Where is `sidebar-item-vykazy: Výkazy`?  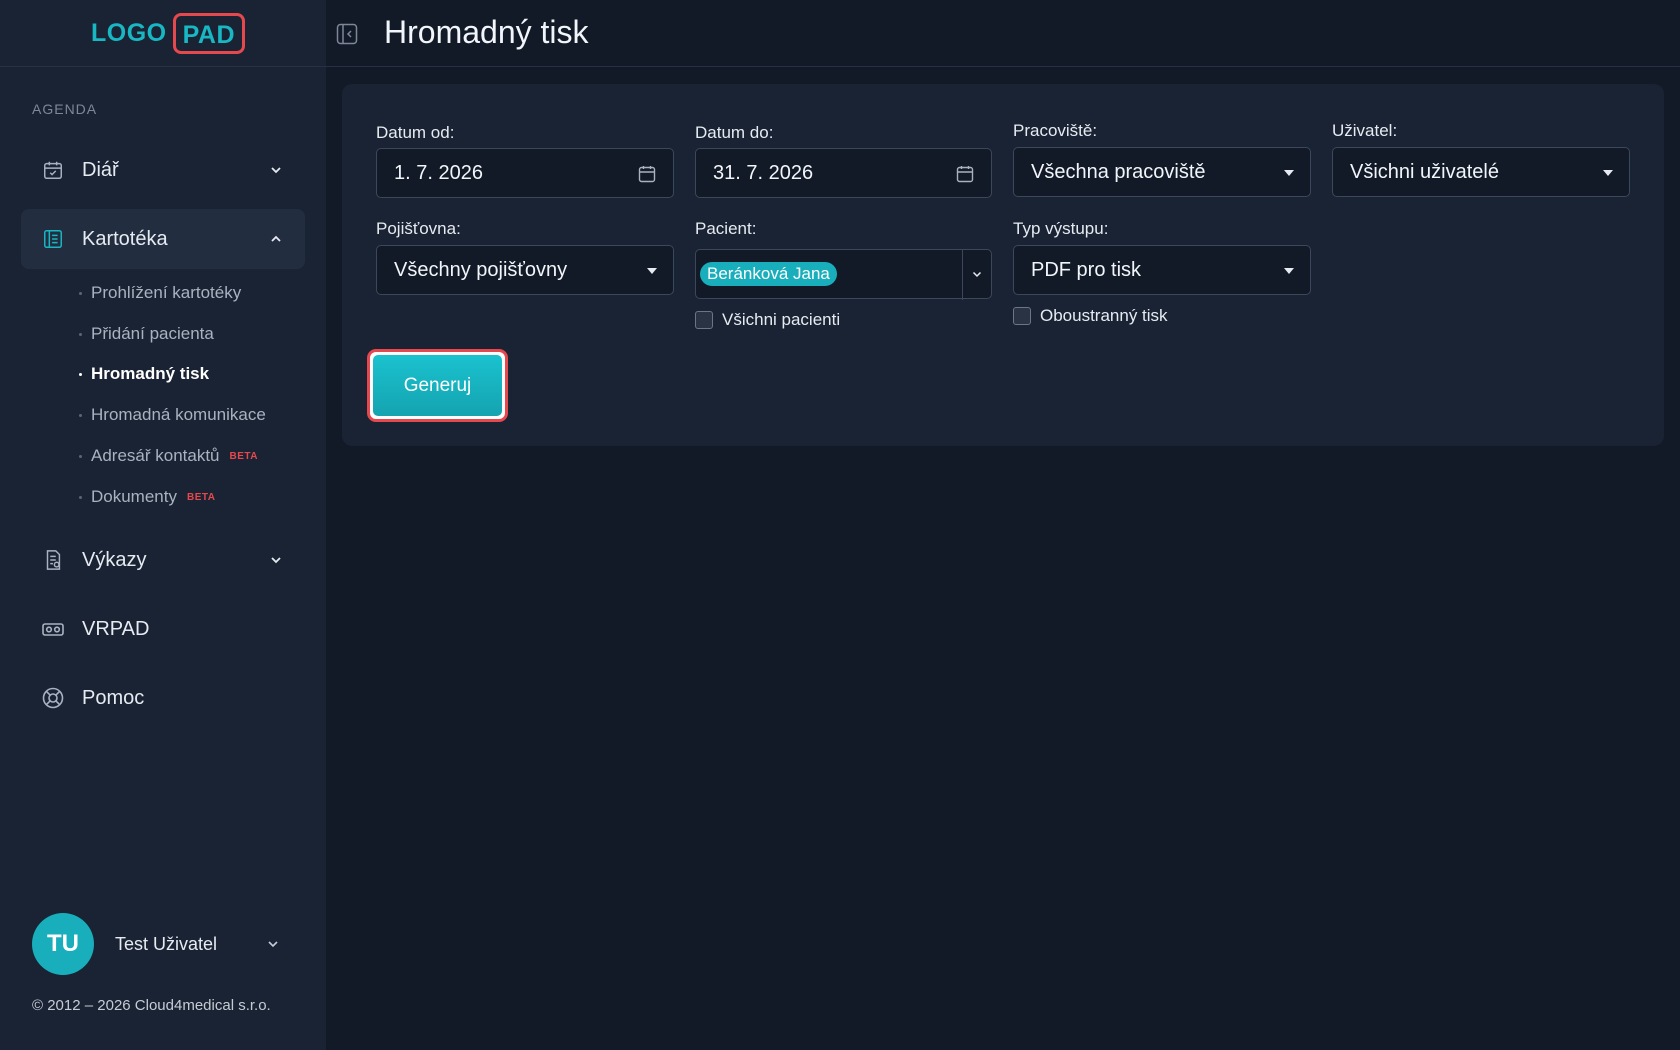
sidebar-item-vykazy: Výkazy is located at coordinates (163, 560).